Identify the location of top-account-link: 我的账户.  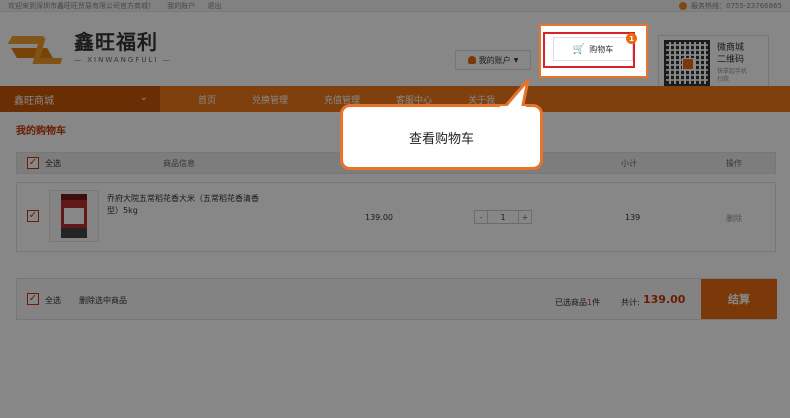
(181, 6).